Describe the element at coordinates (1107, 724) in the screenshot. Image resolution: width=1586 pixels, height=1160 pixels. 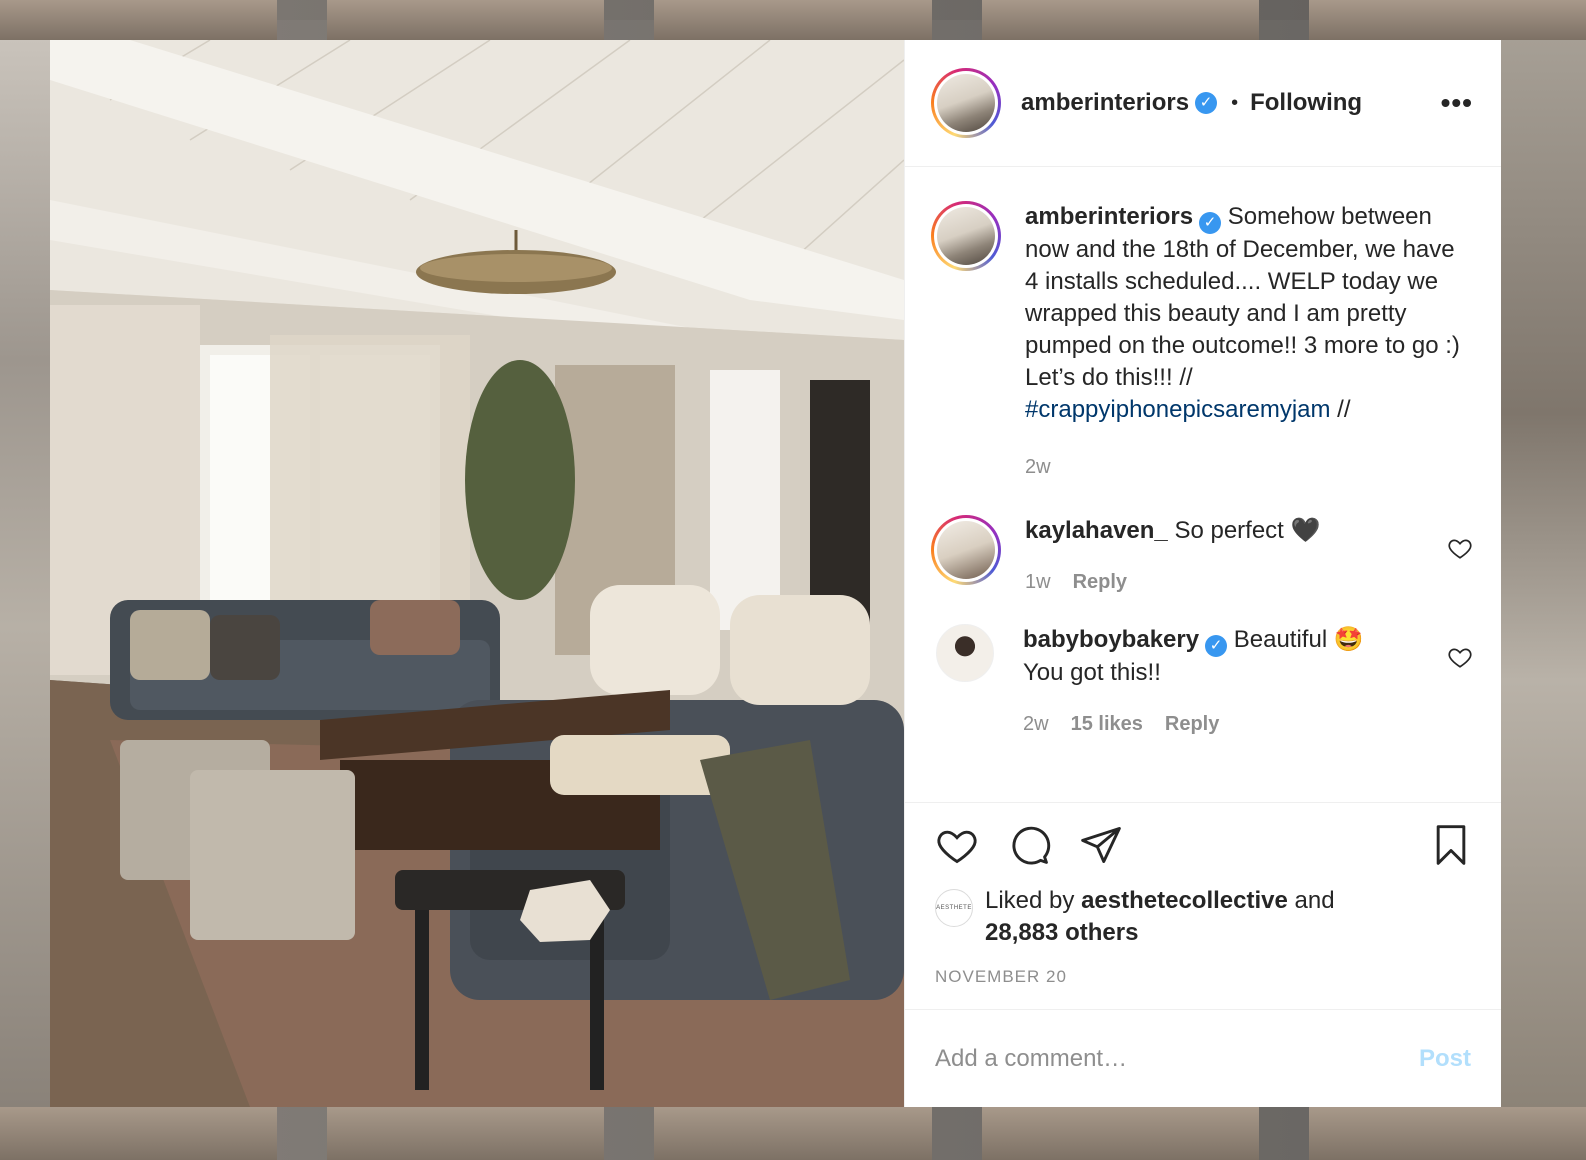
I see `comment-likes: 15 likes` at that location.